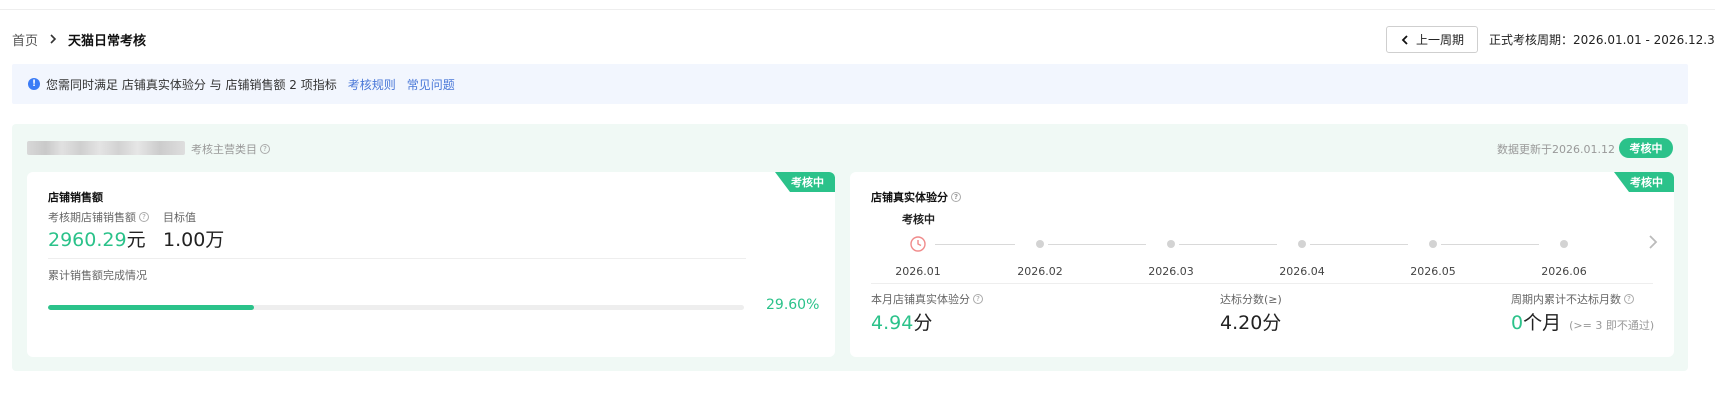 Image resolution: width=1715 pixels, height=400 pixels. Describe the element at coordinates (396, 307) in the screenshot. I see `sales-progress-bar` at that location.